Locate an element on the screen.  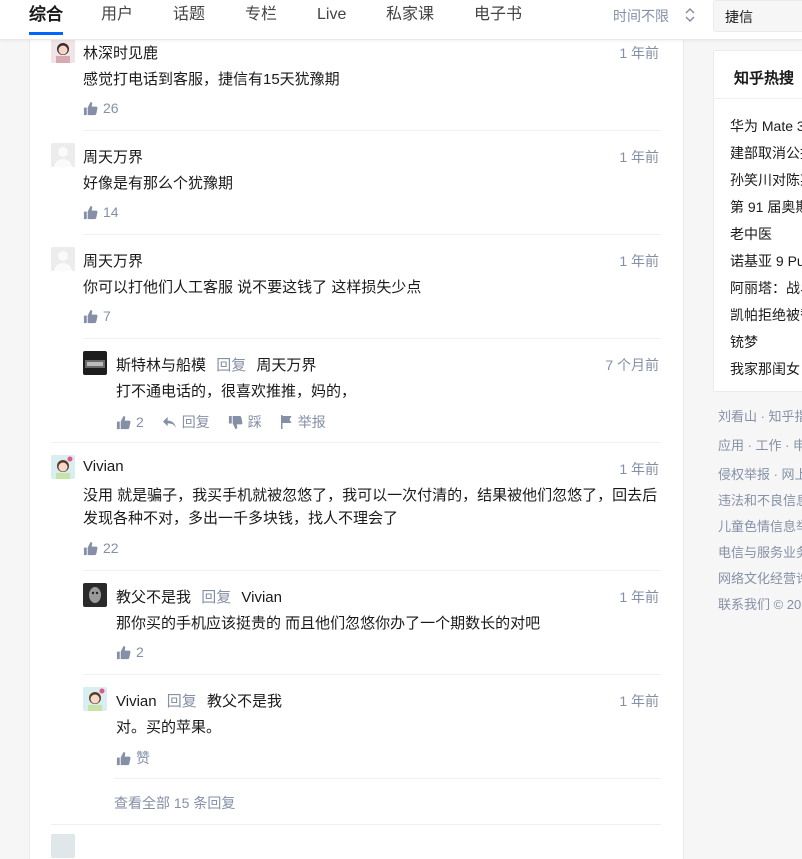
like-count: 26 is located at coordinates (111, 108).